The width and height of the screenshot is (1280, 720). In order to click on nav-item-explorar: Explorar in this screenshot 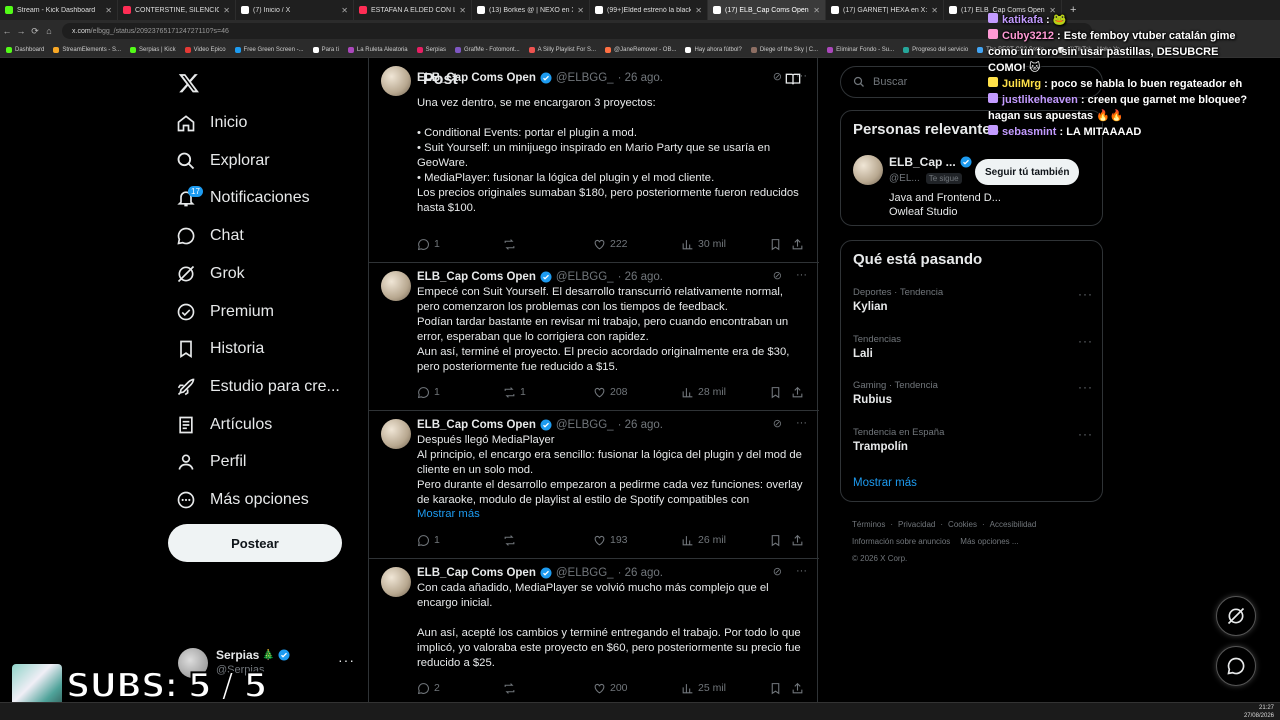, I will do `click(223, 161)`.